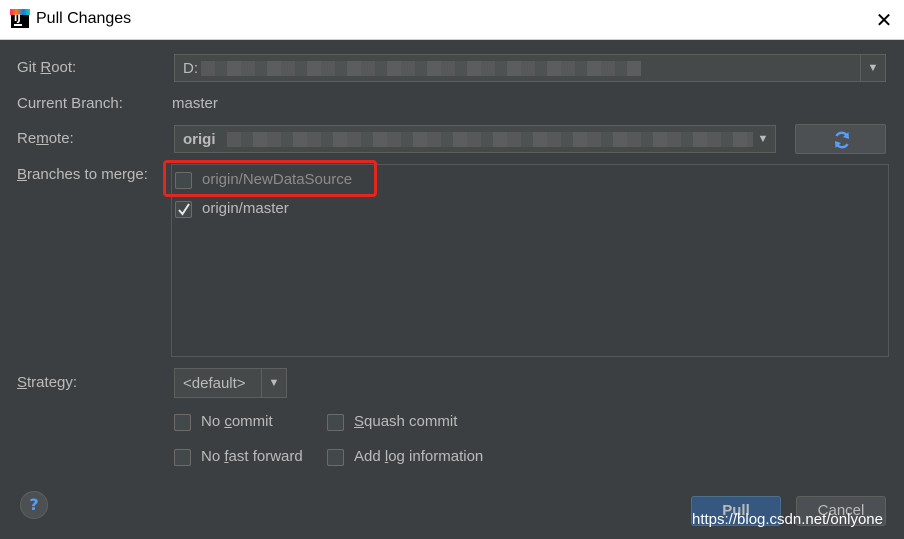 This screenshot has height=539, width=904. What do you see at coordinates (47, 382) in the screenshot?
I see `strategy-label: Strategy:` at bounding box center [47, 382].